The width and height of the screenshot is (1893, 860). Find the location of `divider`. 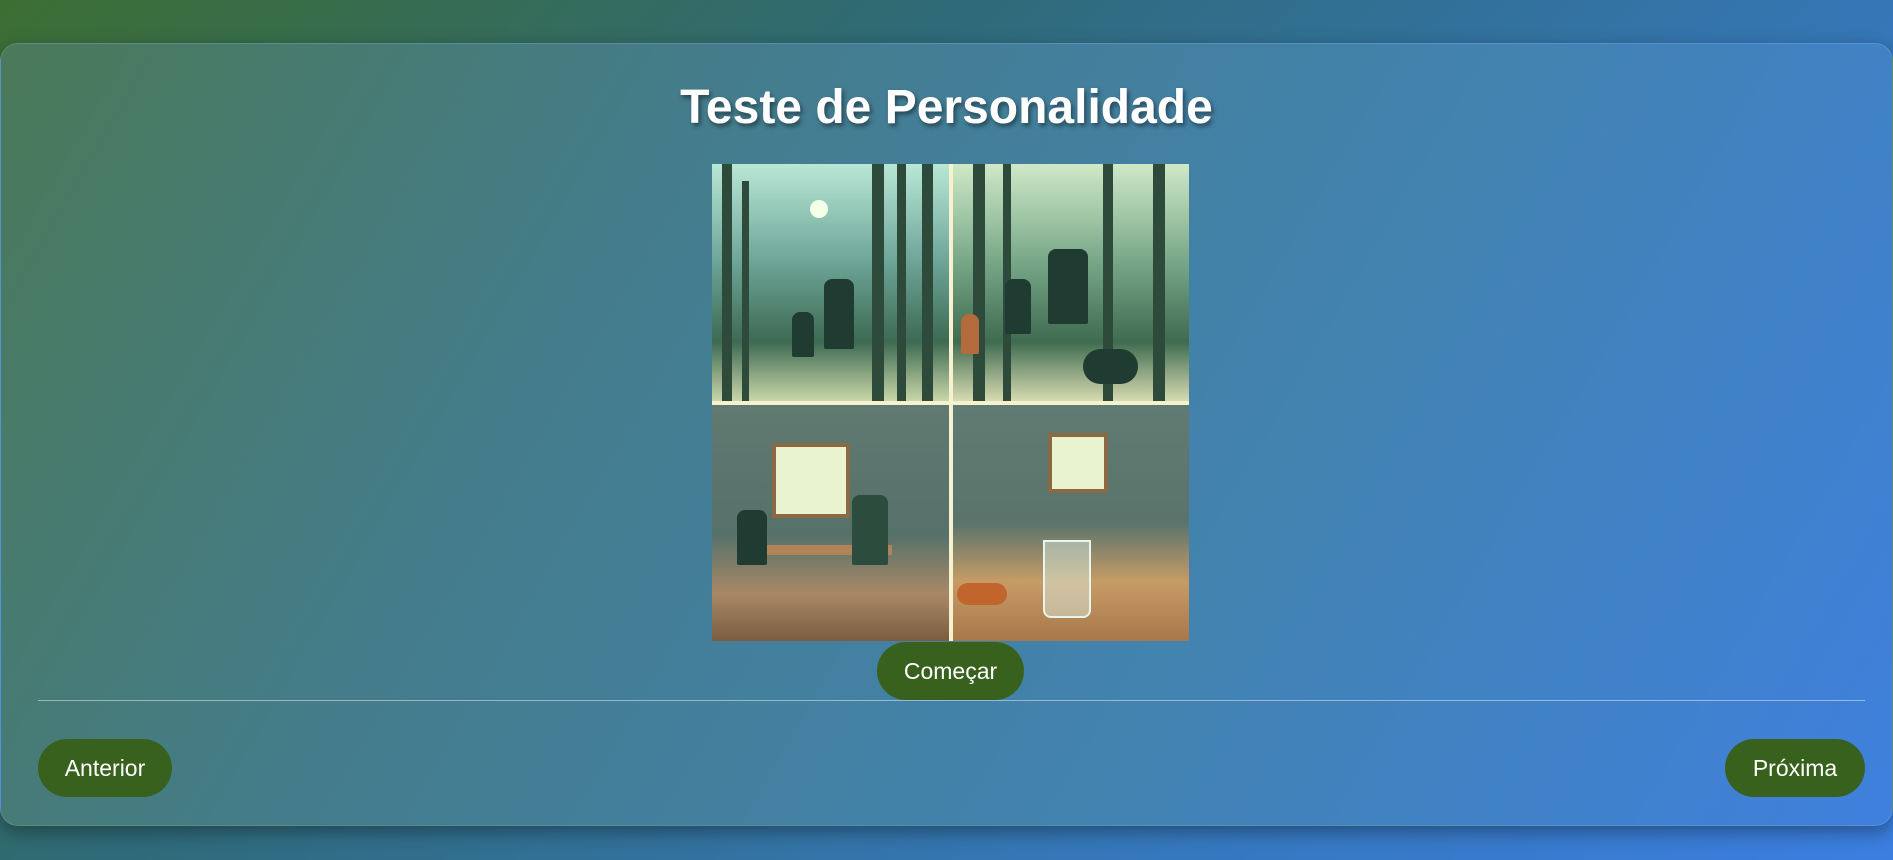

divider is located at coordinates (951, 700).